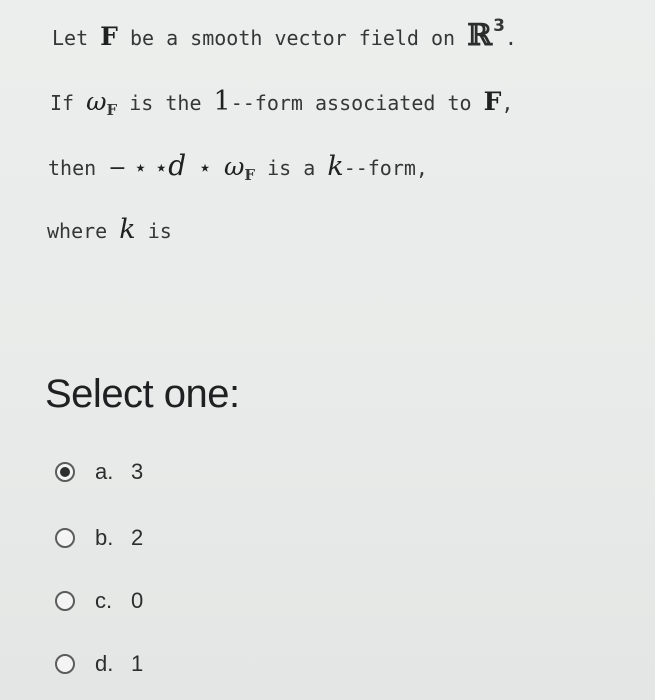 This screenshot has width=655, height=700. I want to click on question-line-4: where k is, so click(109, 229).